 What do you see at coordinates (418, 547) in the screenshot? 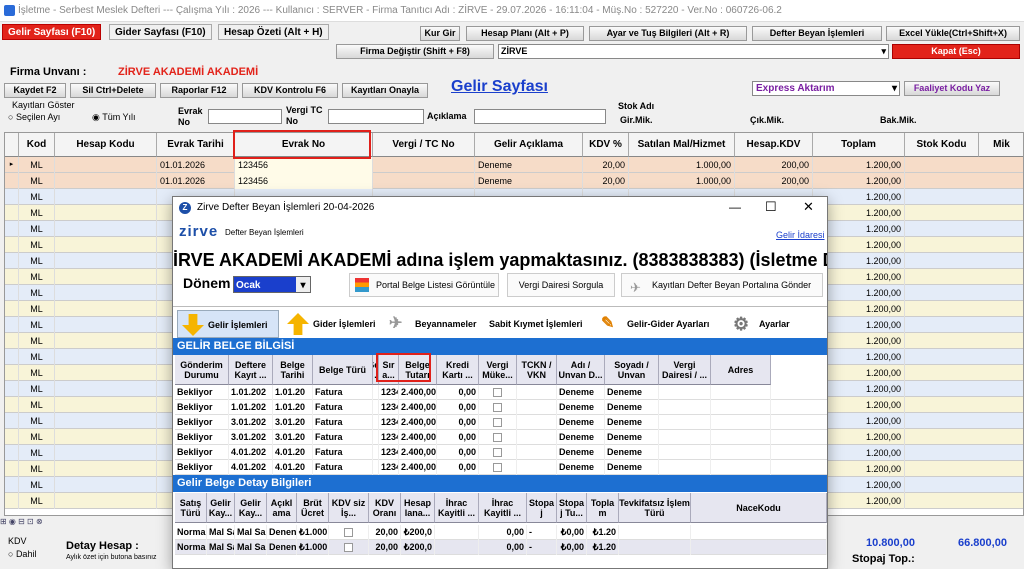
I see `detay-cell: ₺200,0` at bounding box center [418, 547].